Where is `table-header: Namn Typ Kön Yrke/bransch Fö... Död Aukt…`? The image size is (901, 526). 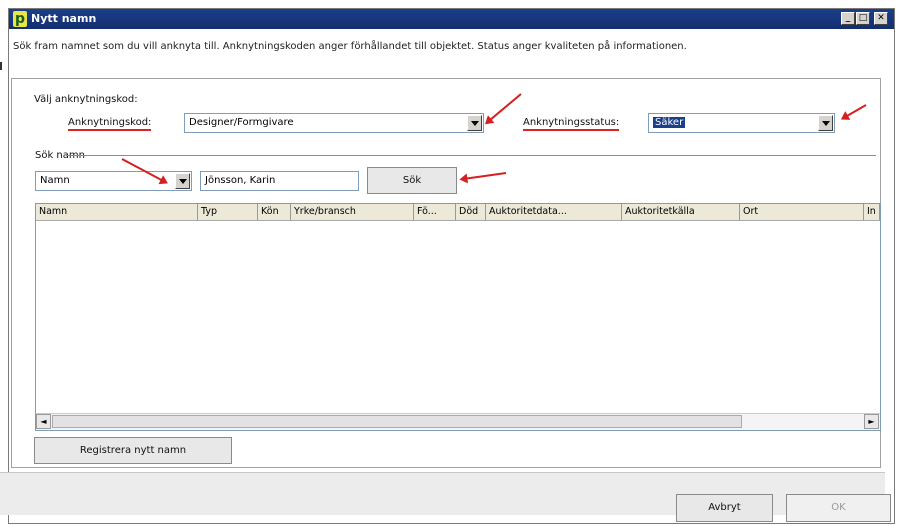
table-header: Namn Typ Kön Yrke/bransch Fö... Död Aukt… is located at coordinates (458, 212).